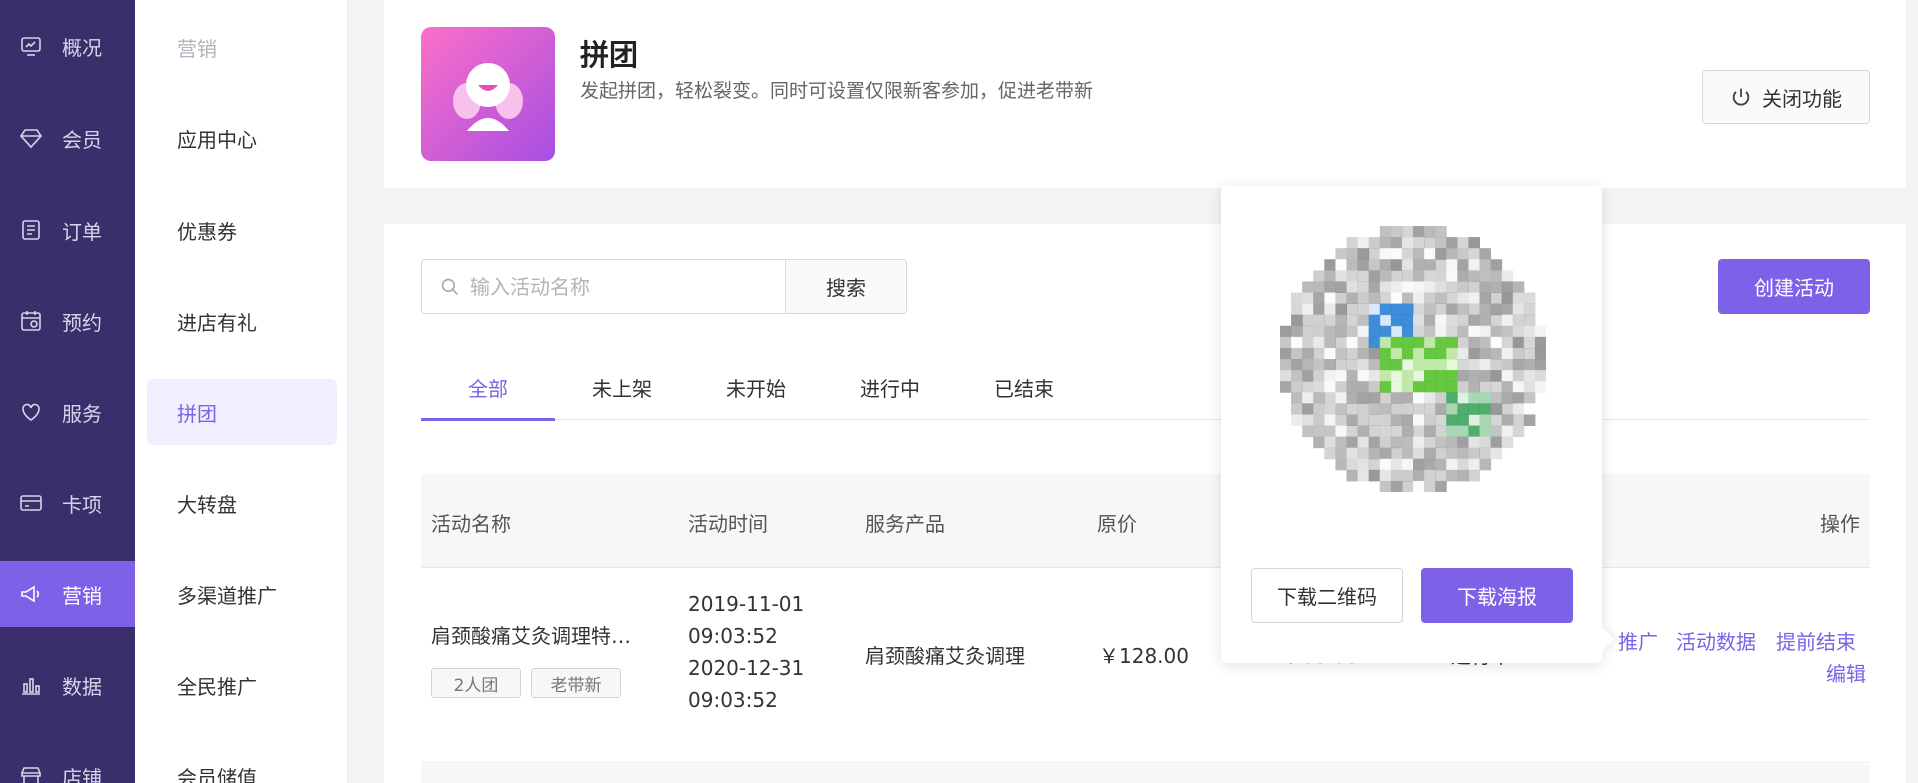 This screenshot has width=1918, height=783. Describe the element at coordinates (1145, 521) in the screenshot. I see `table-header: 活动名称 活动时间 服务产品 原价 操作` at that location.